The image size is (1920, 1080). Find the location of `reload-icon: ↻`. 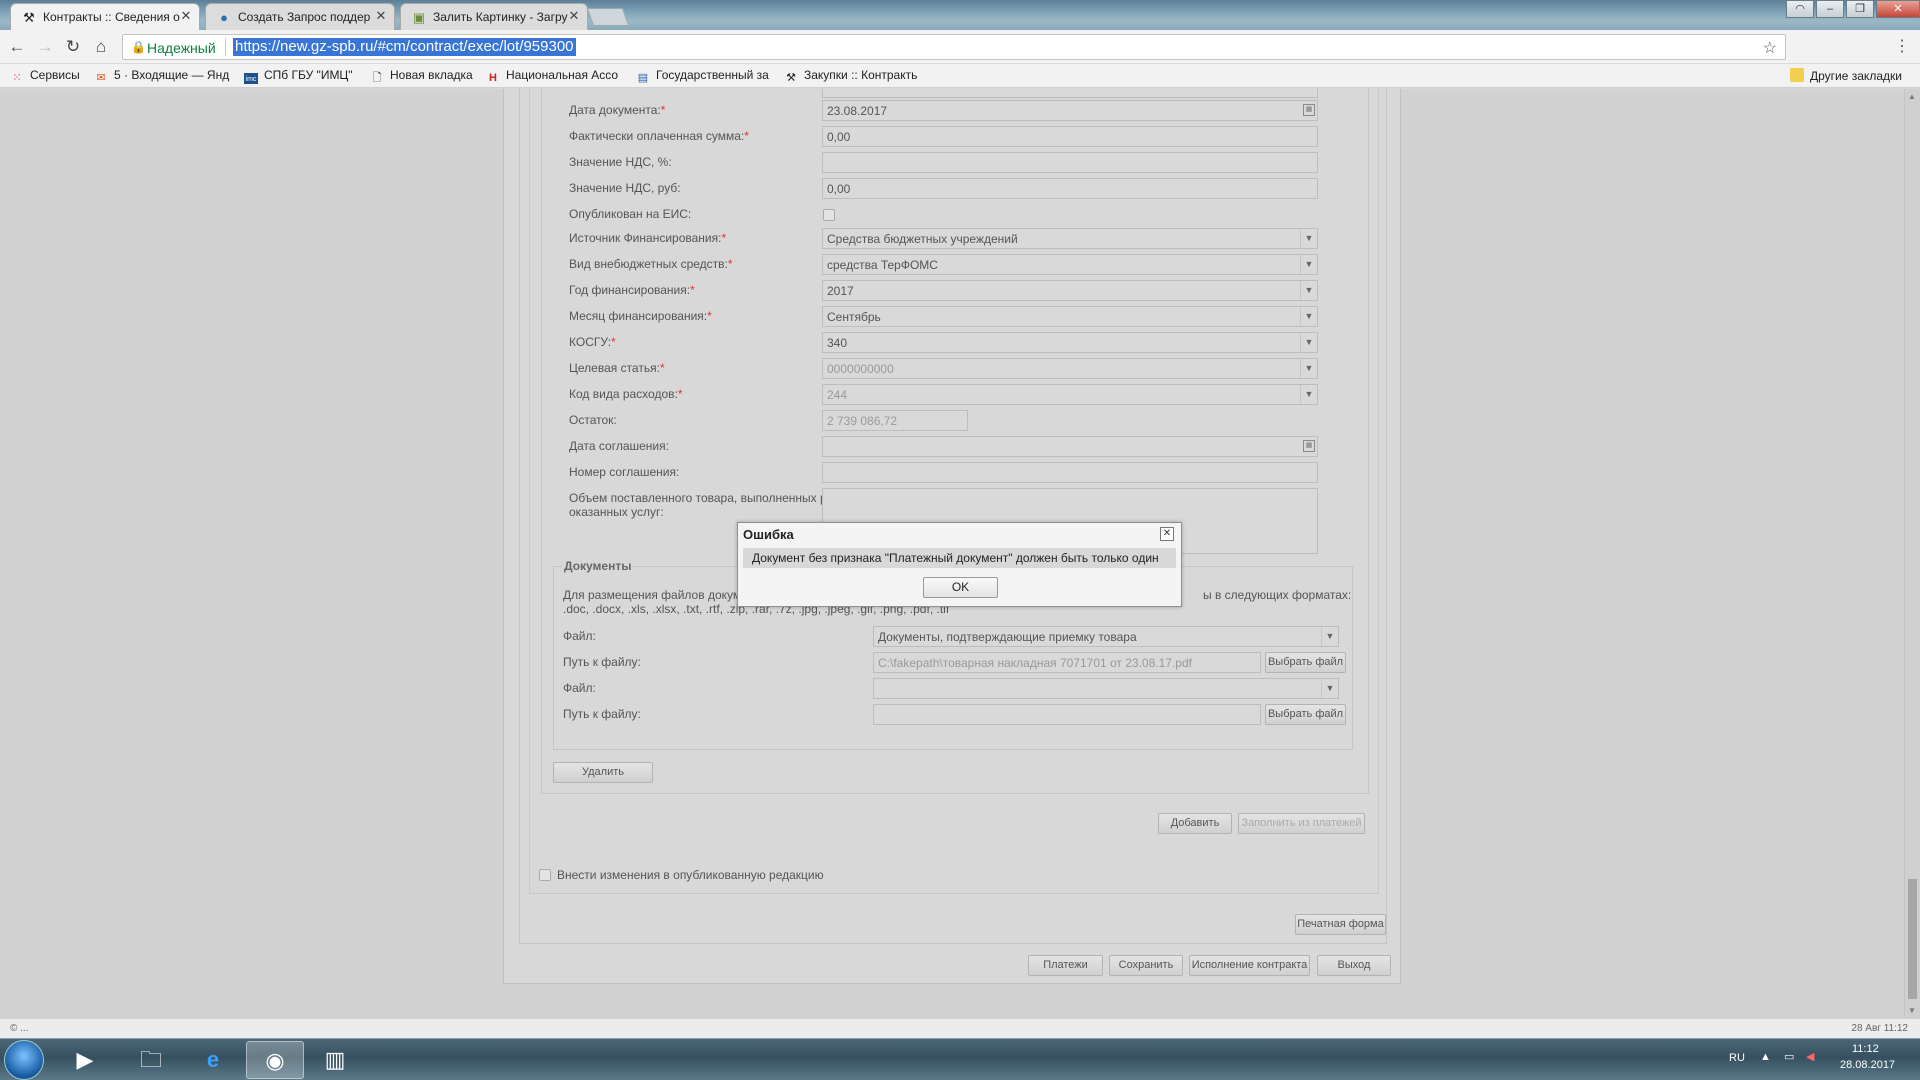

reload-icon: ↻ is located at coordinates (73, 47).